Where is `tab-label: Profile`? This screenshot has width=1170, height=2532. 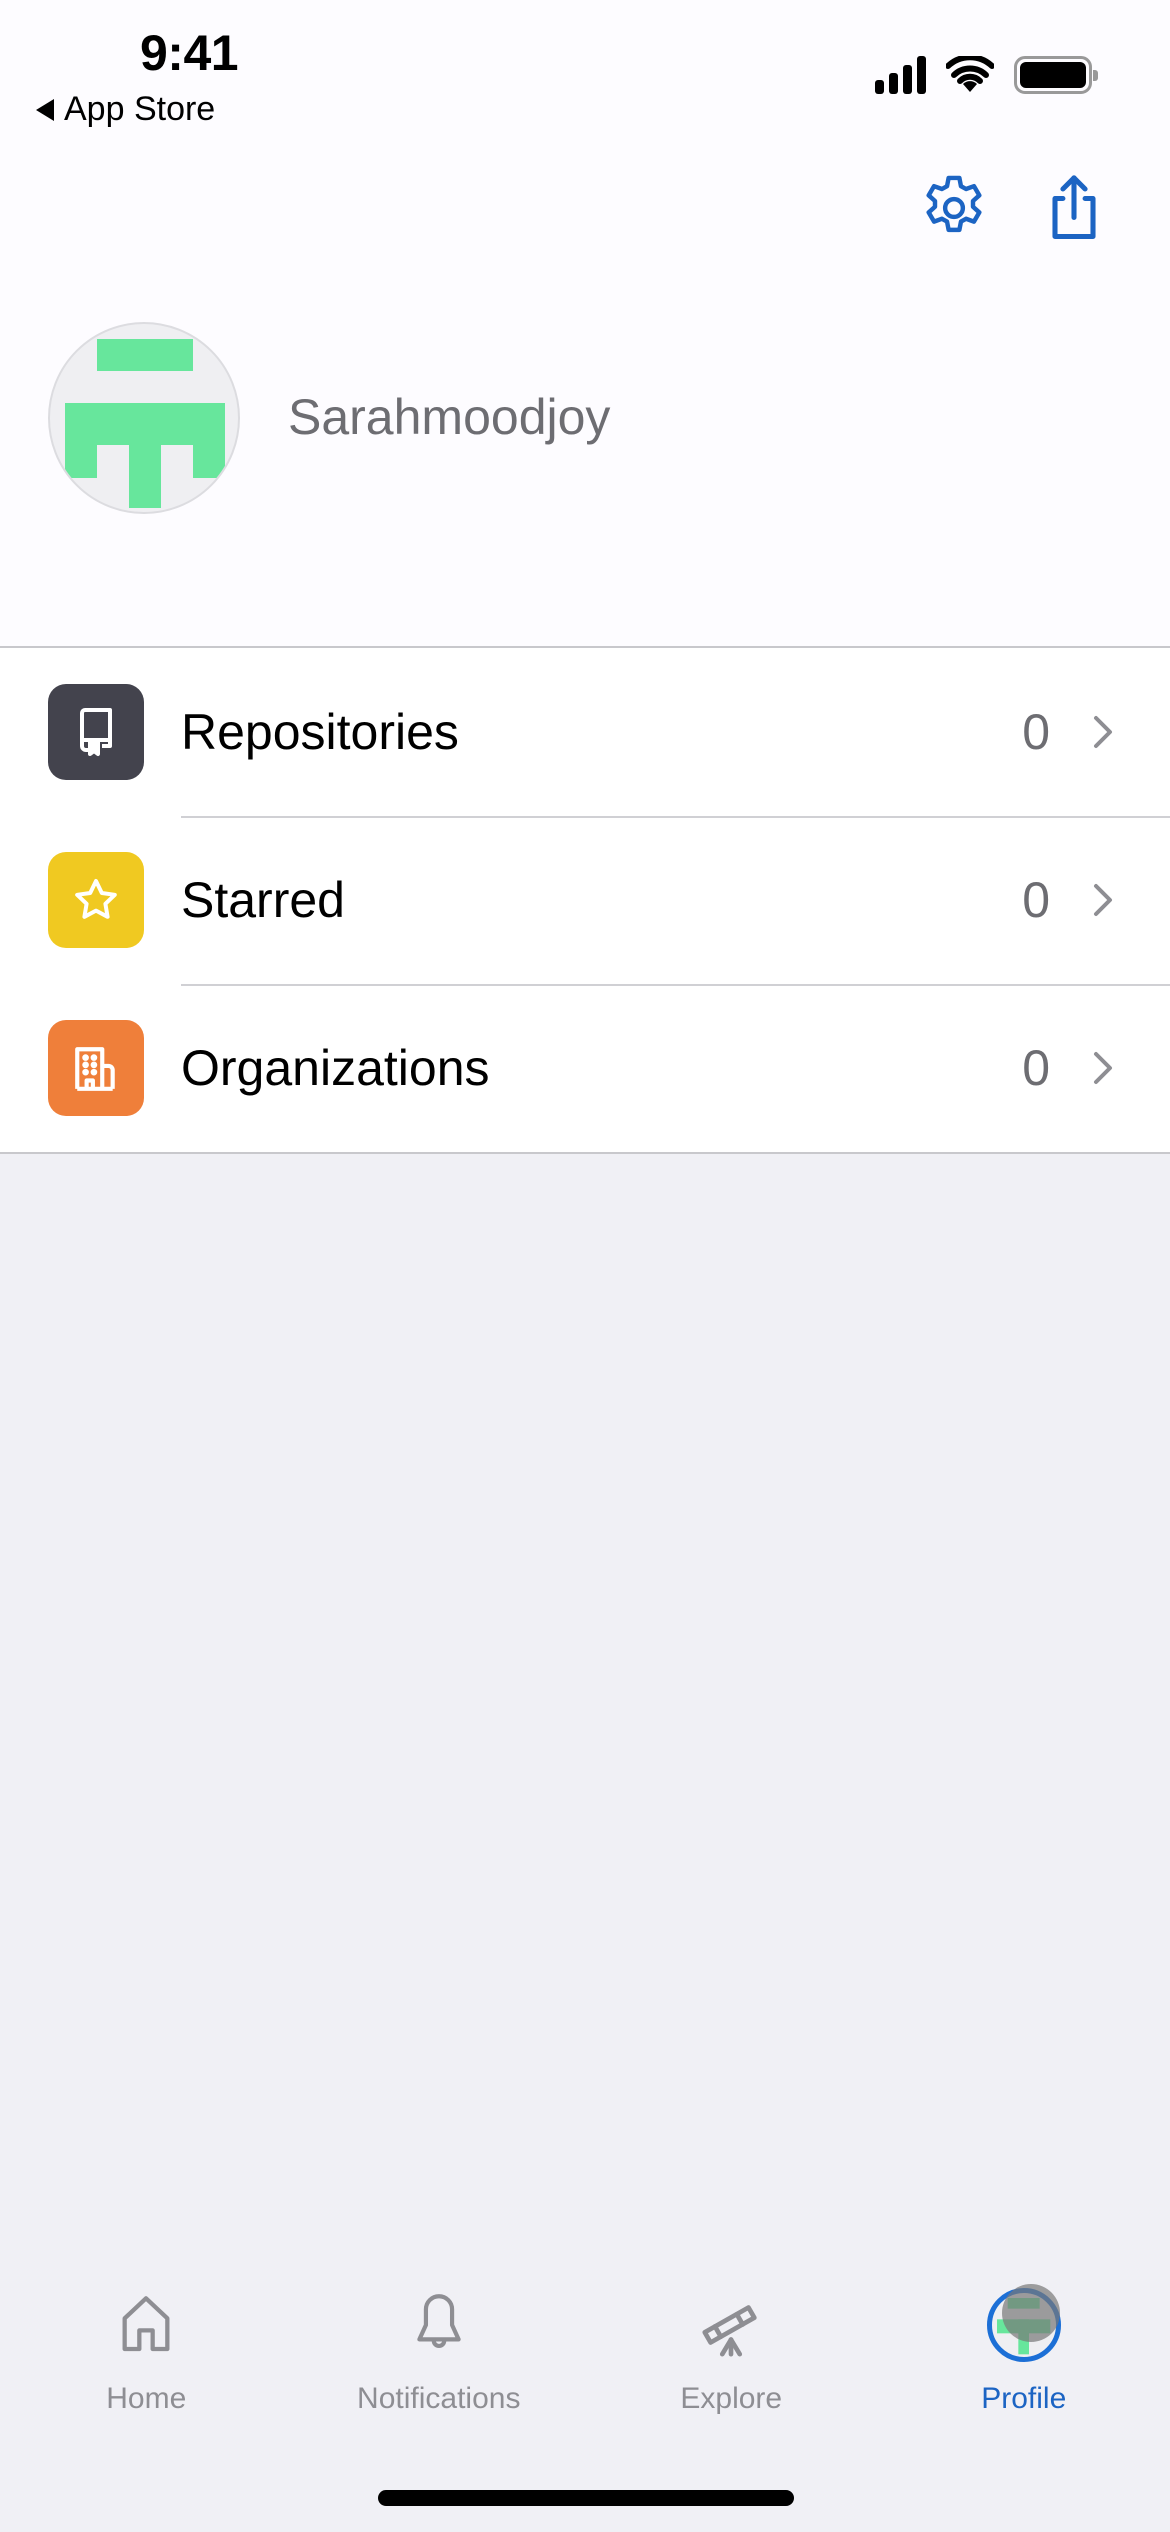
tab-label: Profile is located at coordinates (1024, 2398).